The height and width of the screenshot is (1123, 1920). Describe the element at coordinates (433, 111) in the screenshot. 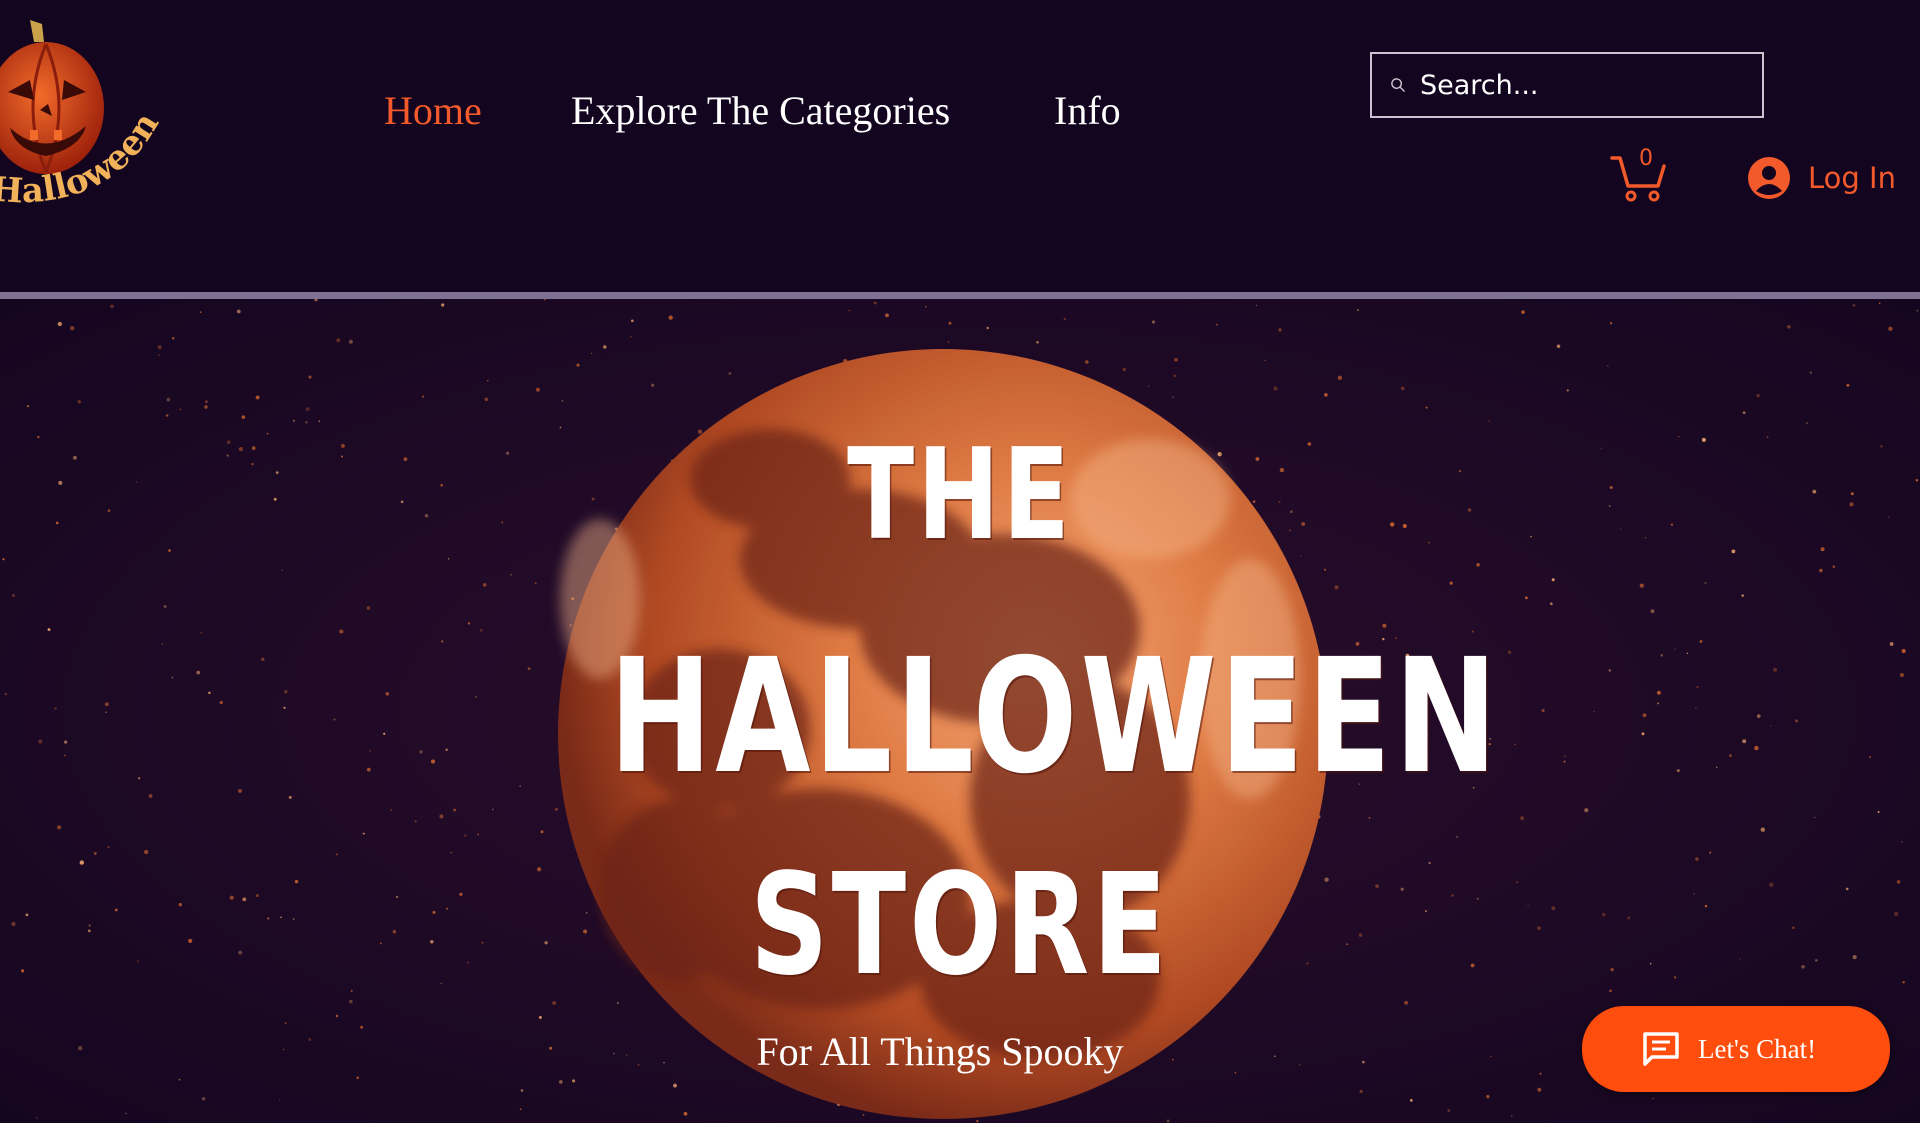

I see `nav-item-home: Home` at that location.